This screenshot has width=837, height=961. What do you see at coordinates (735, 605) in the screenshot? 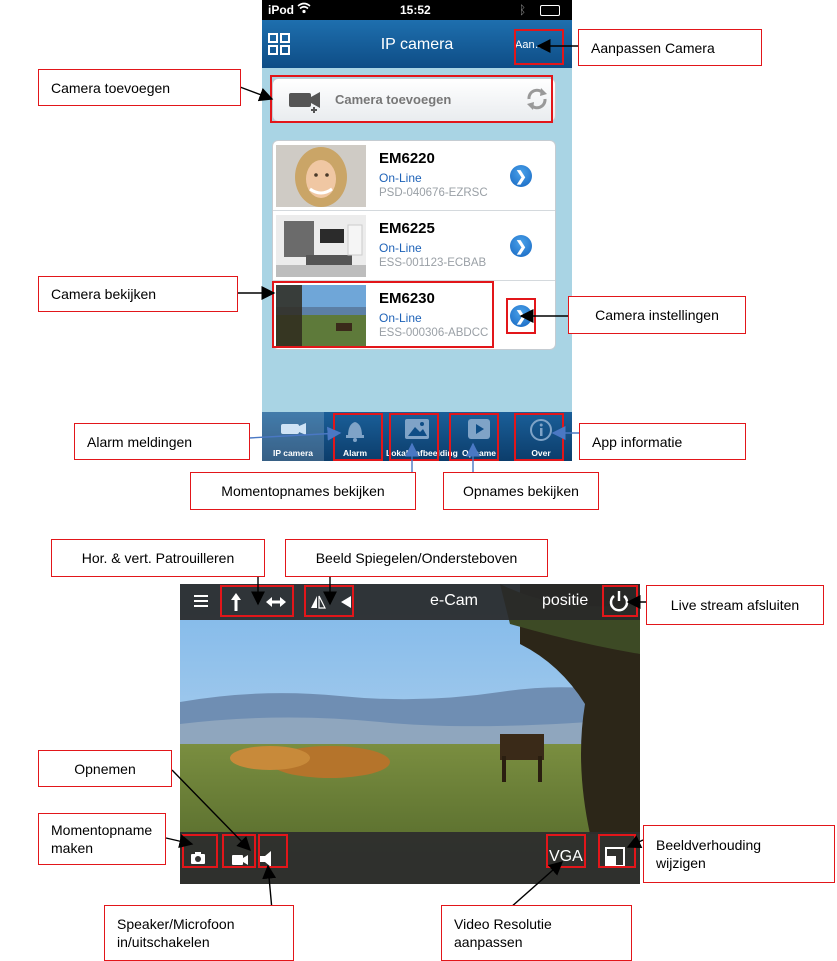
I see `callout-close-stream: Live stream afsluiten` at bounding box center [735, 605].